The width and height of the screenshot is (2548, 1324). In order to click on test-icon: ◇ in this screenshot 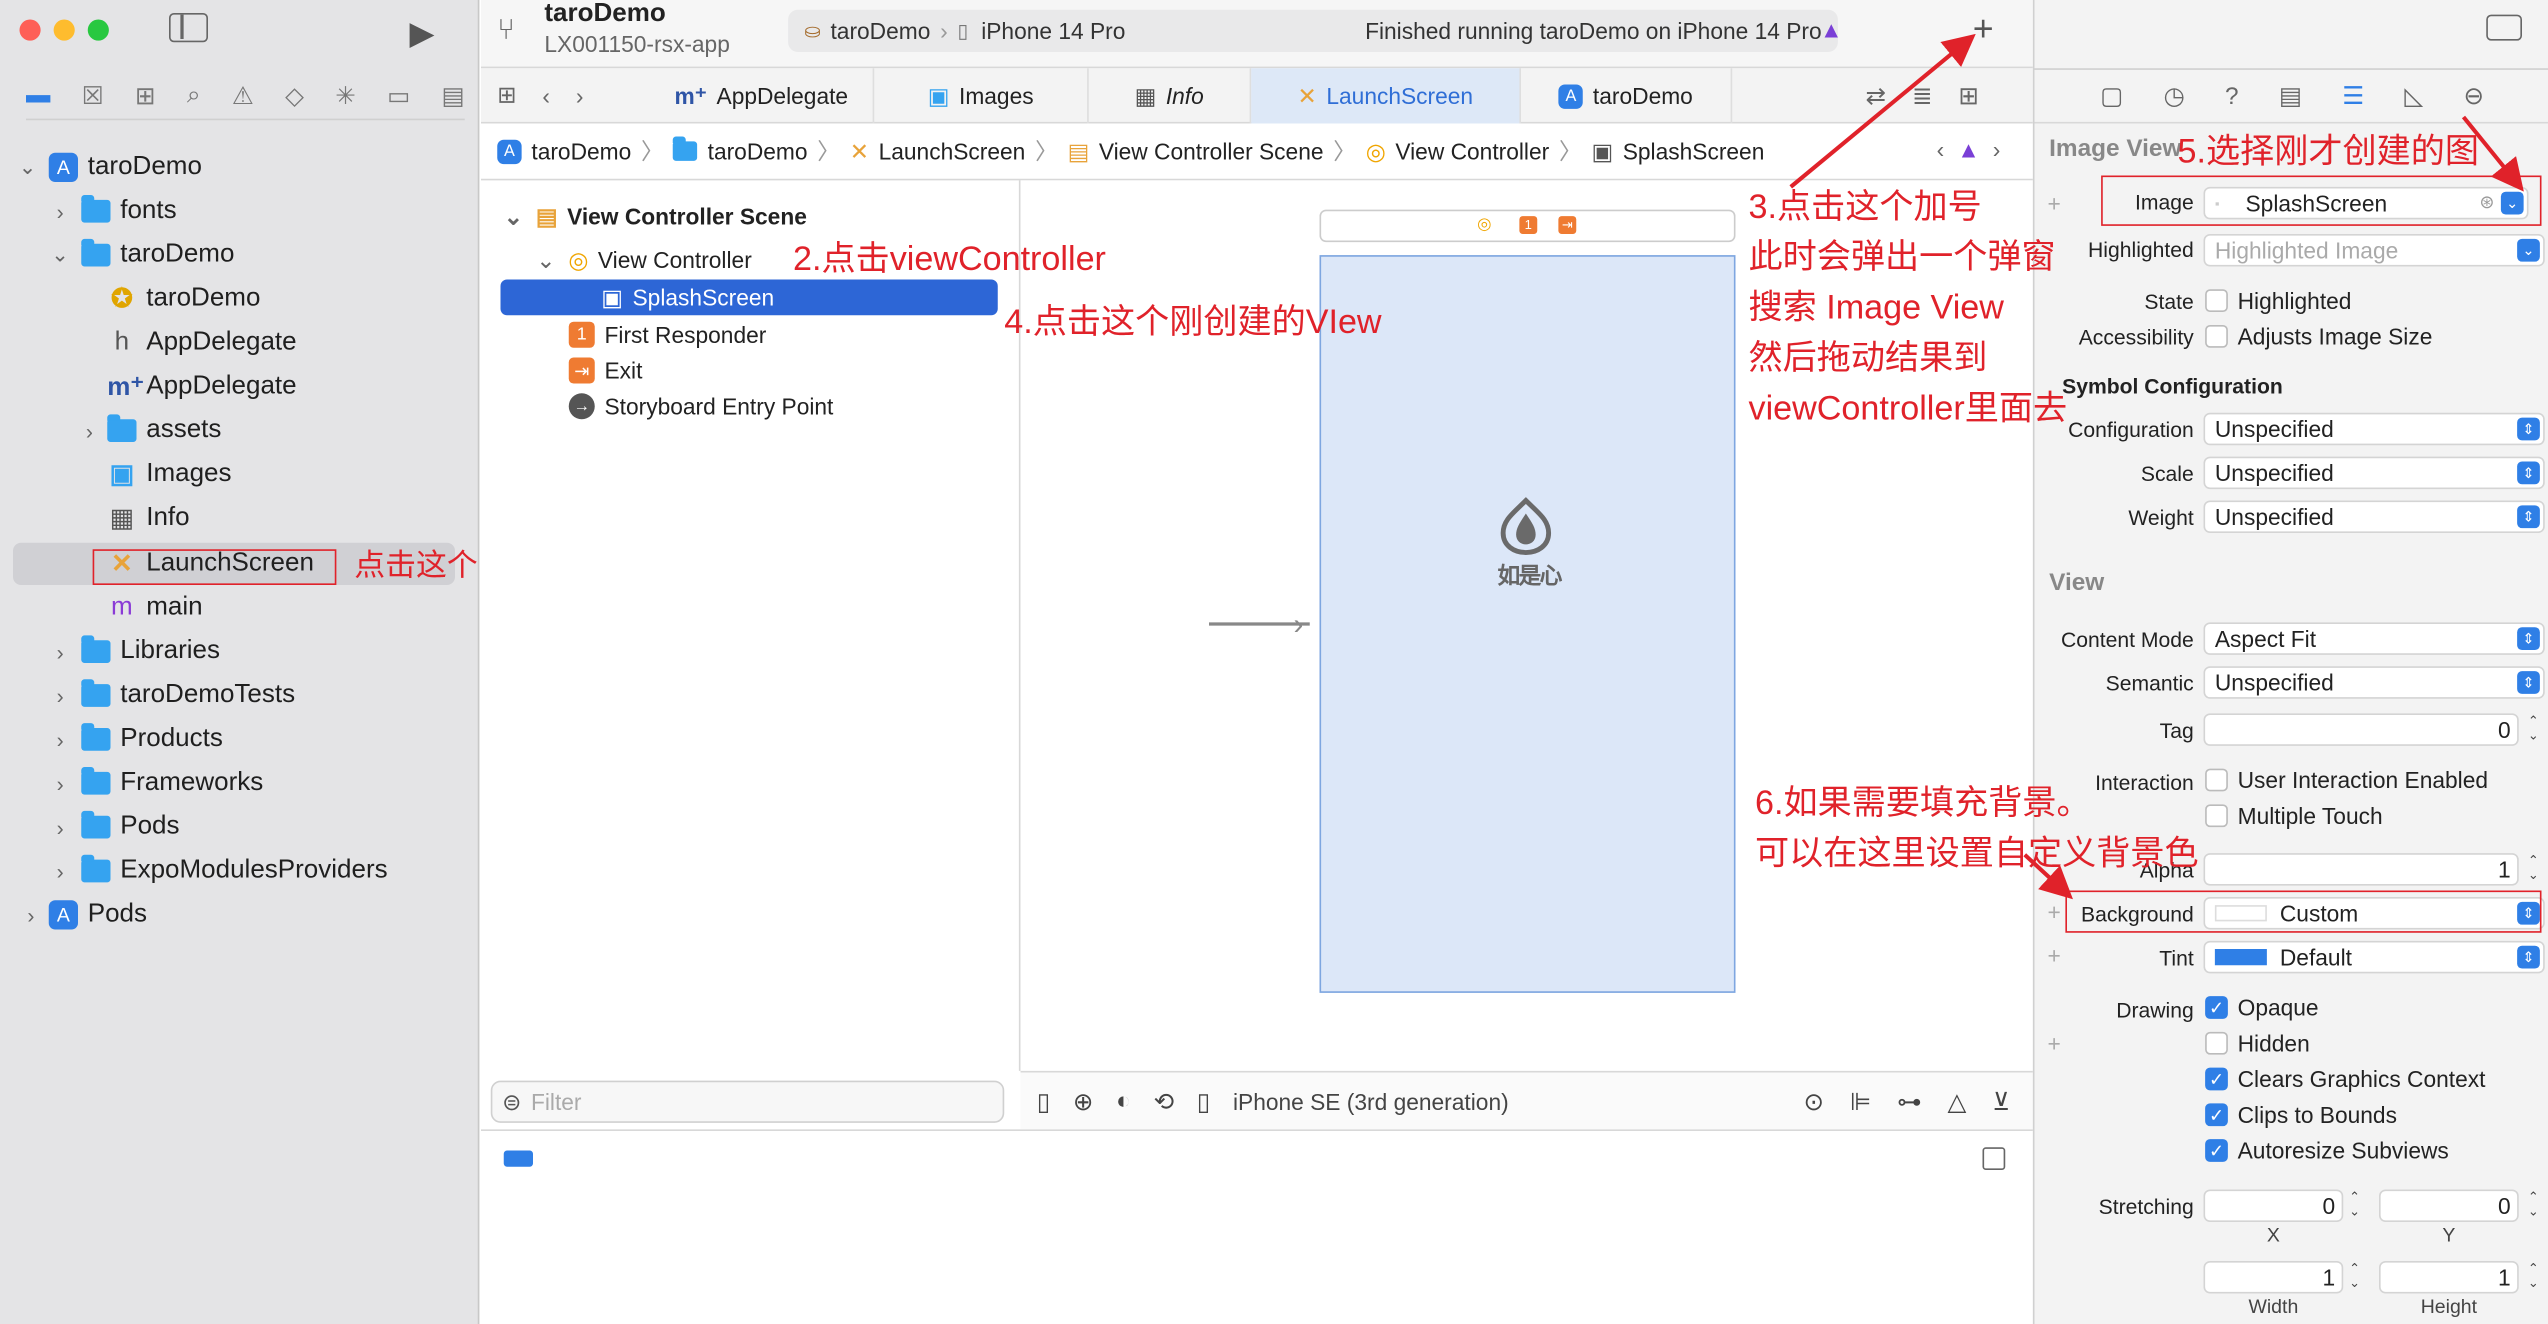, I will do `click(294, 95)`.